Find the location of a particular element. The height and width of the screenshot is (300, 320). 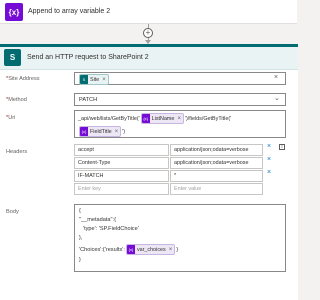

add-step-icon: + is located at coordinates (148, 33).